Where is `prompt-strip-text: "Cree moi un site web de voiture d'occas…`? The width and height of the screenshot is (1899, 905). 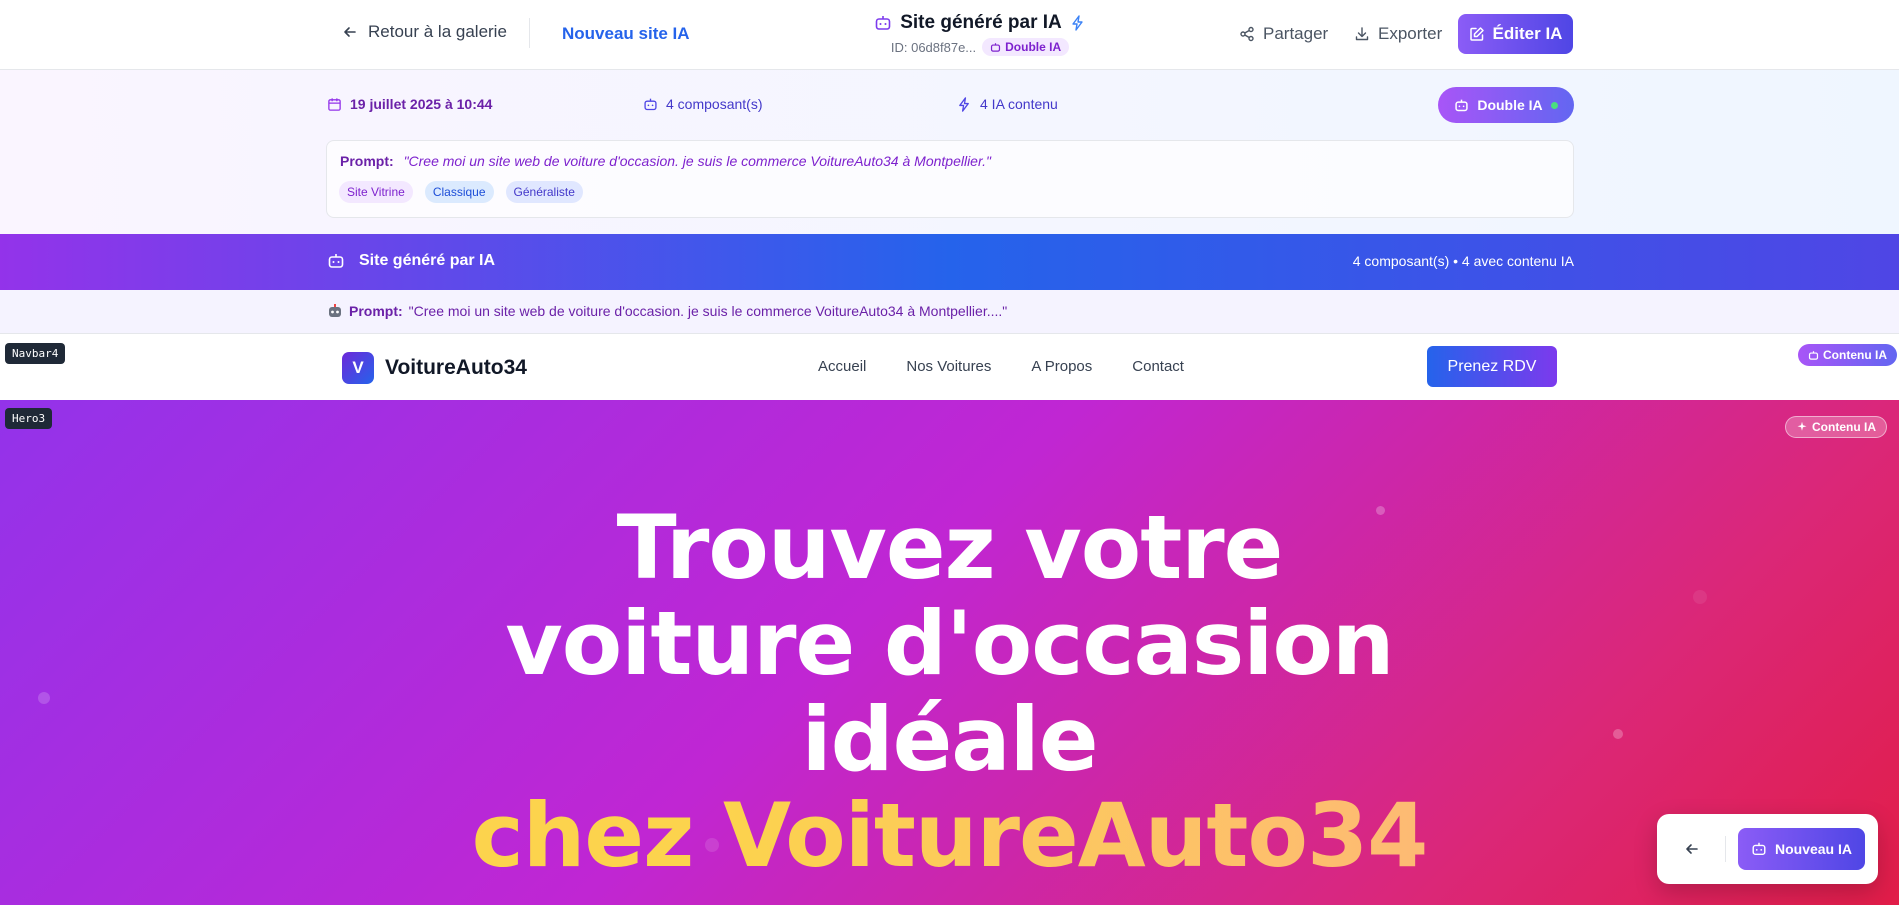
prompt-strip-text: "Cree moi un site web de voiture d'occas… is located at coordinates (708, 311).